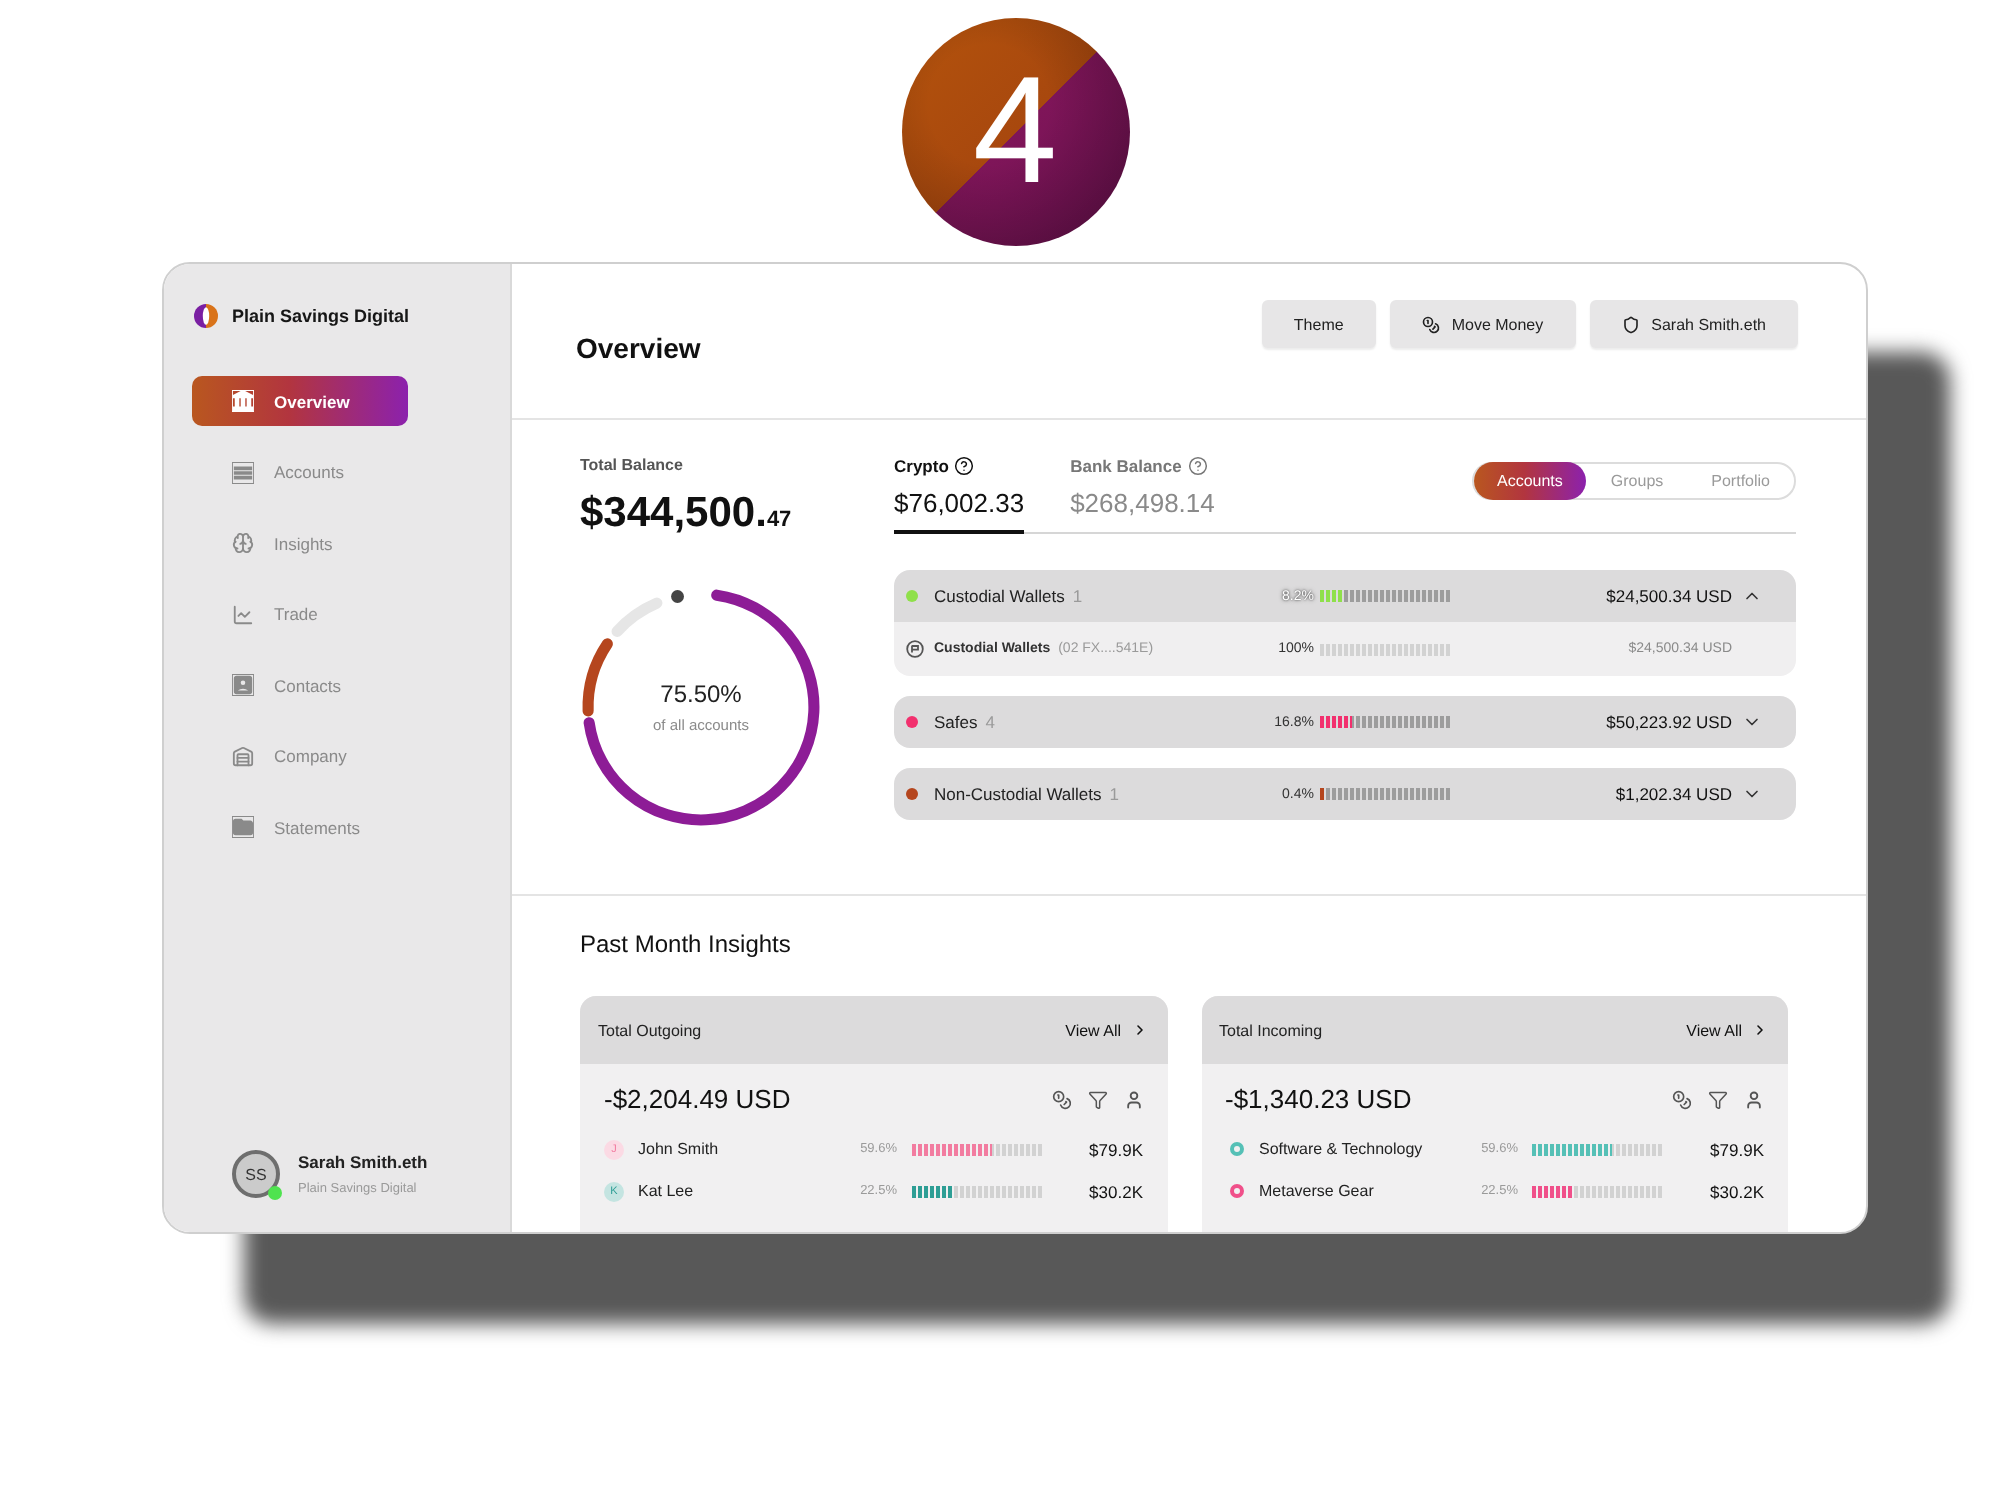 Image resolution: width=2000 pixels, height=1500 pixels. Describe the element at coordinates (1317, 1191) in the screenshot. I see `insight-name: Metaverse Gear` at that location.